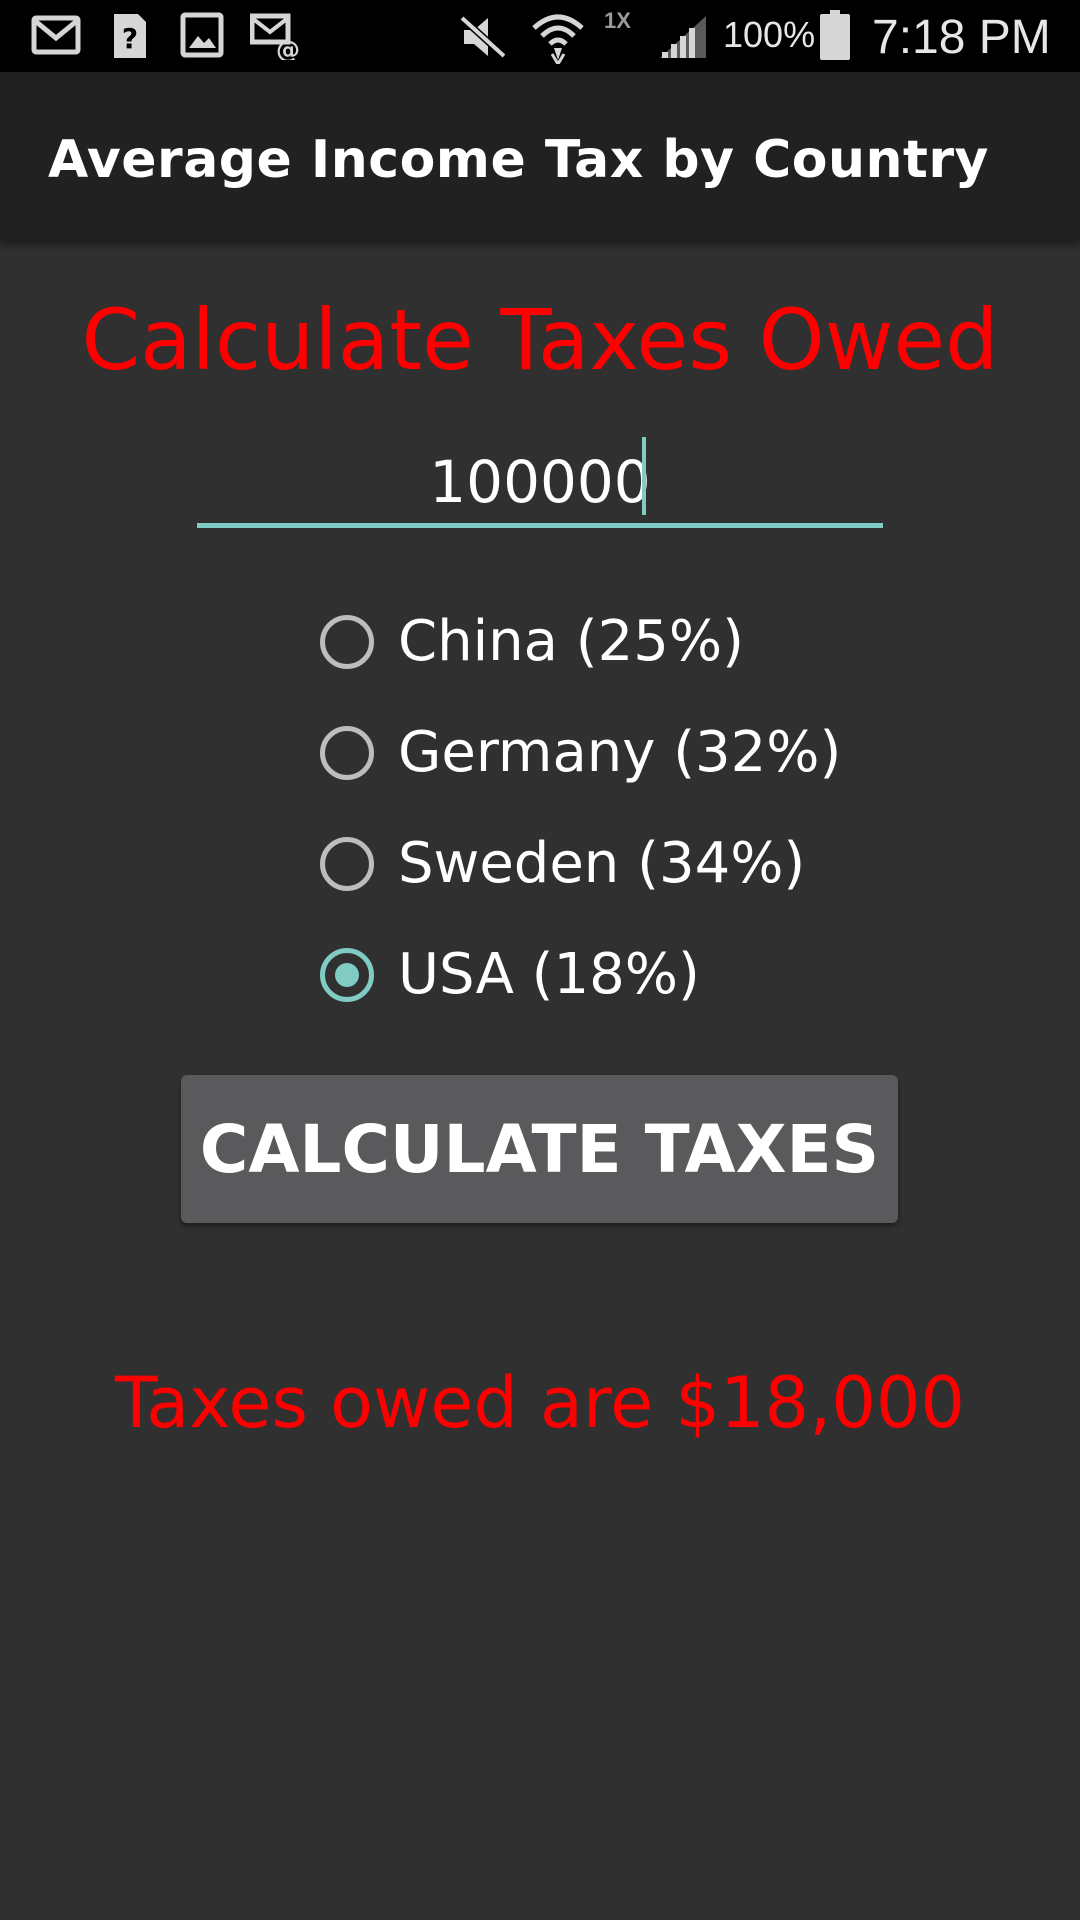 The image size is (1080, 1920). Describe the element at coordinates (961, 37) in the screenshot. I see `clock: 7:18 PM` at that location.